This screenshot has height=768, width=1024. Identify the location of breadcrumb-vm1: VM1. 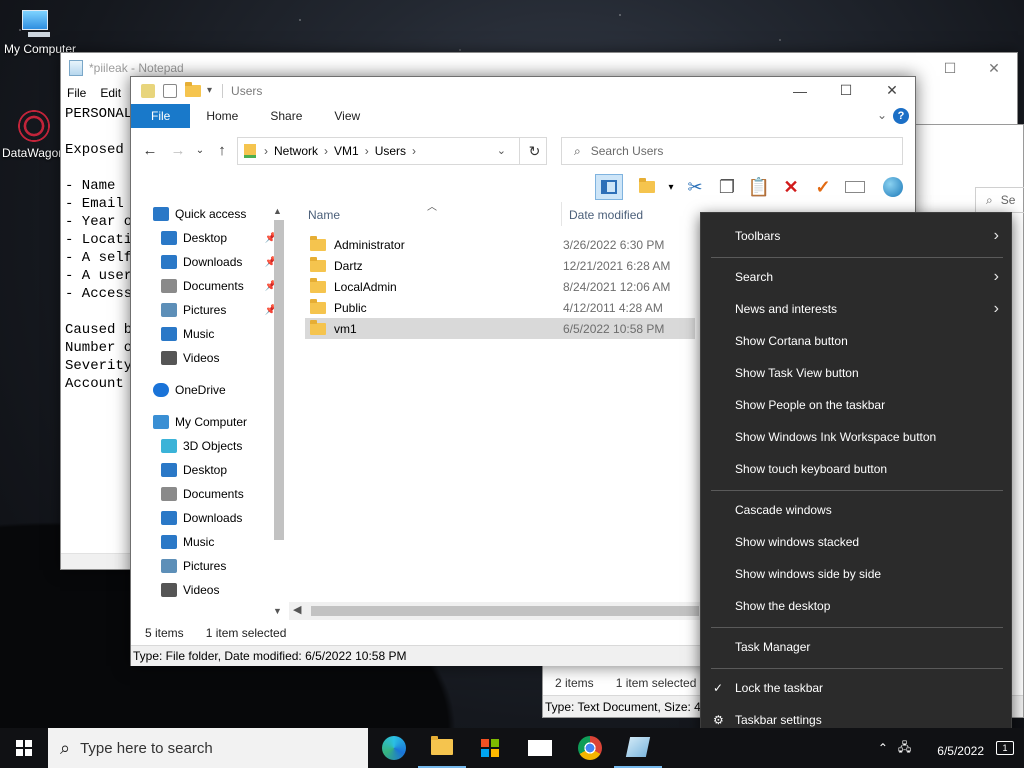
(346, 151).